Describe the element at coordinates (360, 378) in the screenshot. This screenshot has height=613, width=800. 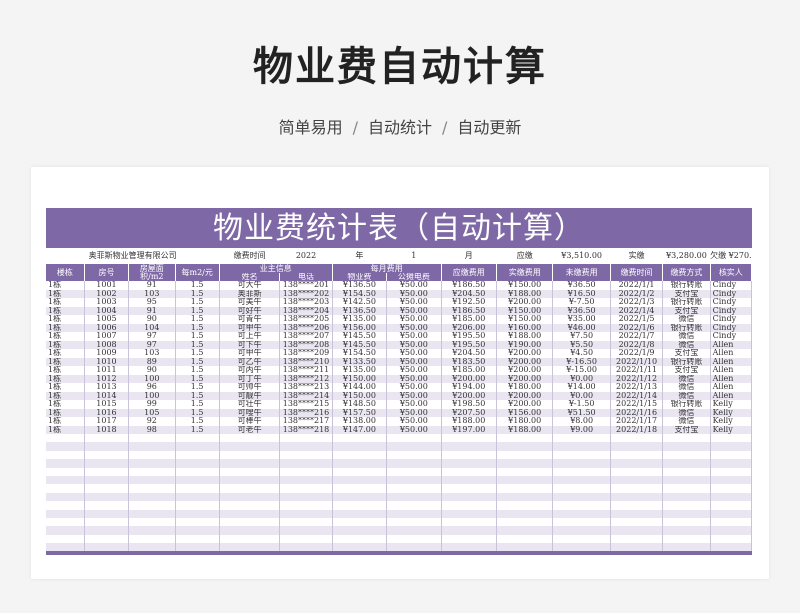
I see `table-cell: ¥150.00` at that location.